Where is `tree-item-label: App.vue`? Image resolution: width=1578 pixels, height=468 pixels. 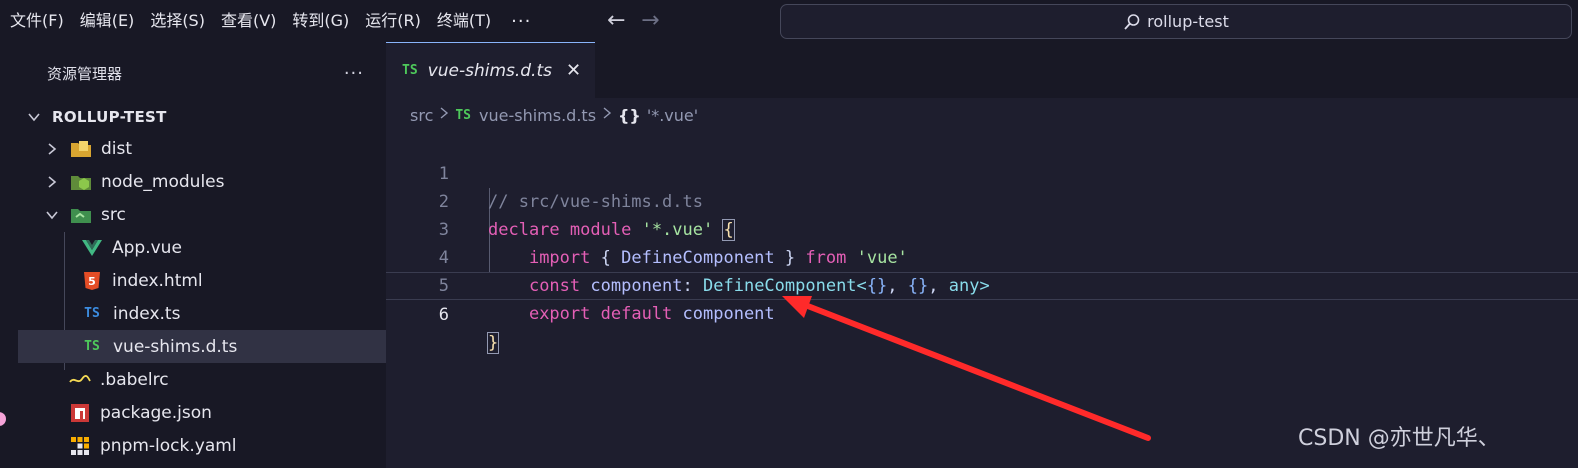 tree-item-label: App.vue is located at coordinates (147, 247).